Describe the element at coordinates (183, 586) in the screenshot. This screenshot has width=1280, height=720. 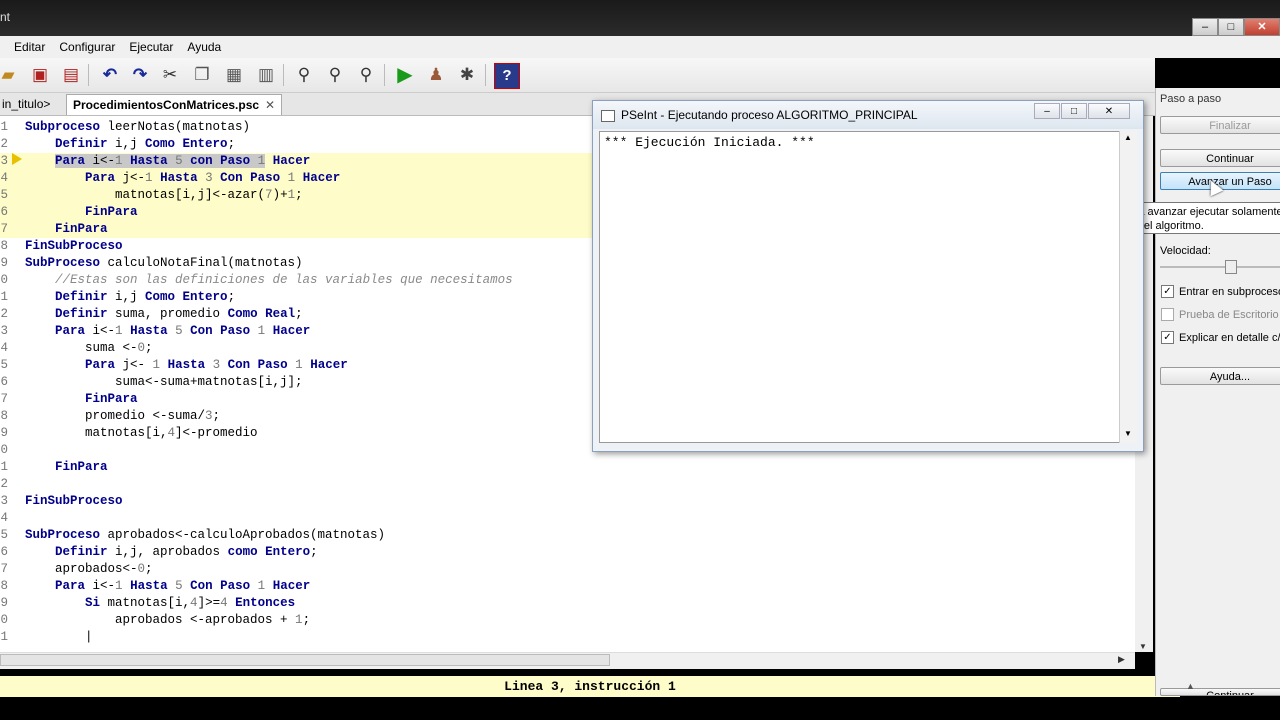
I see `code-text: Para i<-1 Hasta 5 Con Paso 1 Hacer` at that location.